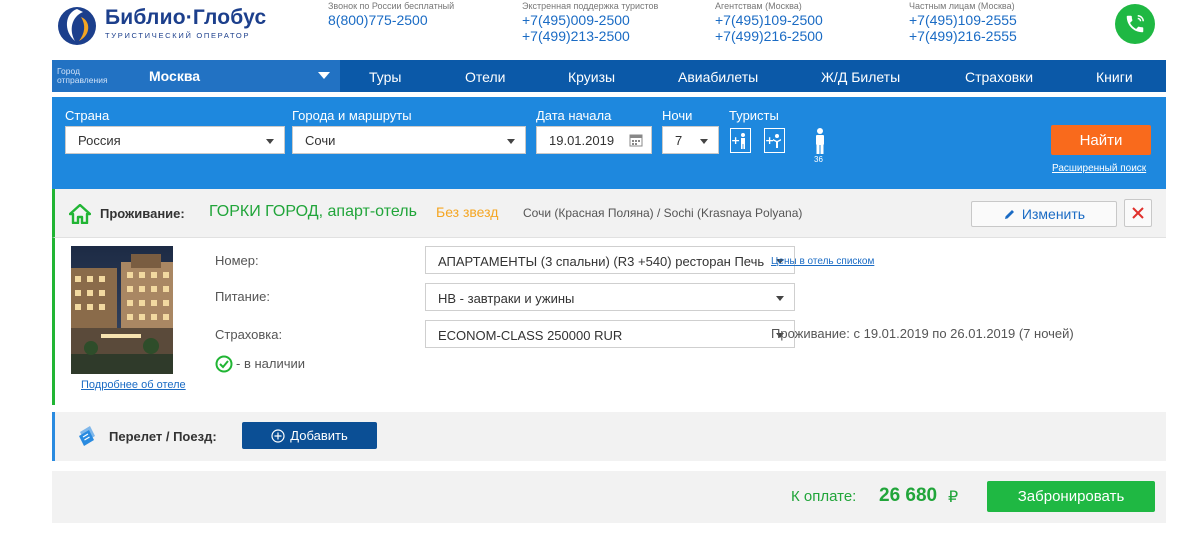  I want to click on nav-item-books: Книги, so click(1114, 77).